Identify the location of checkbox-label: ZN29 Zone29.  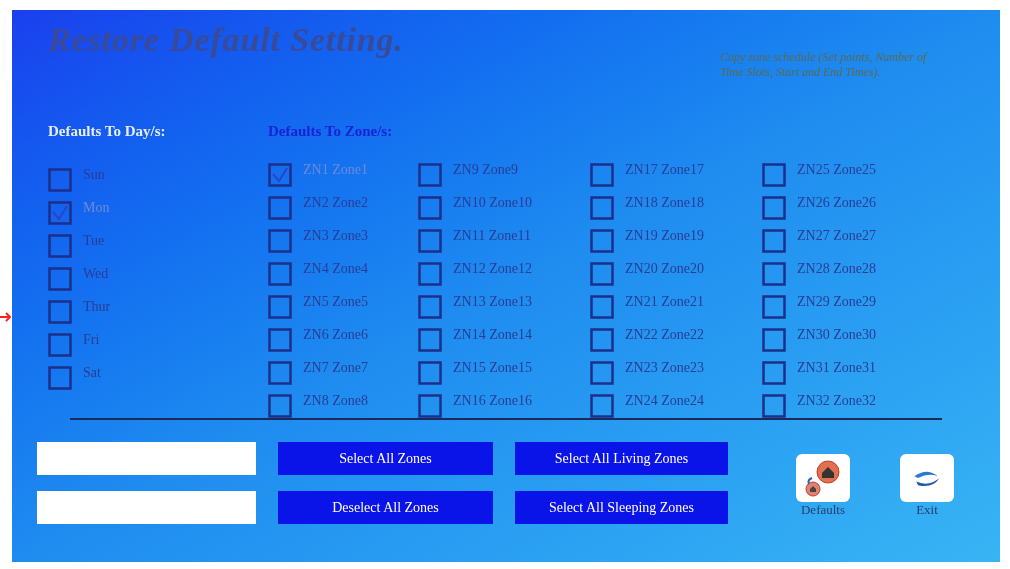
(836, 301).